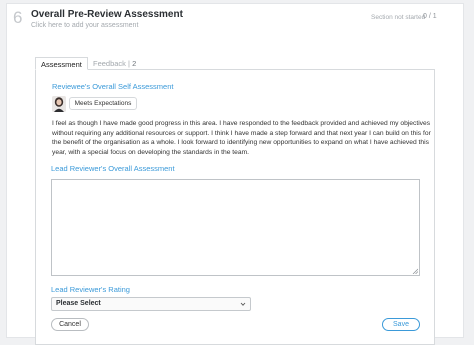 This screenshot has height=345, width=474. I want to click on cancel-button: Cancel, so click(70, 324).